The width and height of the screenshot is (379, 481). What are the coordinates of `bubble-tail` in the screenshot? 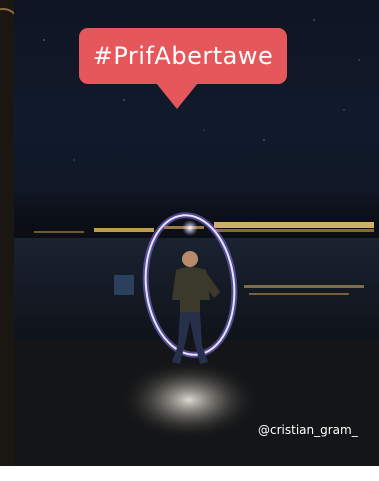 It's located at (177, 96).